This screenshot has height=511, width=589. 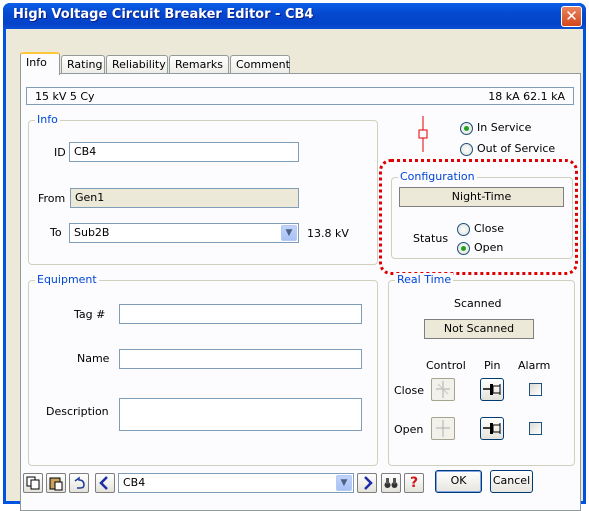 I want to click on breaker-closed-icon, so click(x=443, y=389).